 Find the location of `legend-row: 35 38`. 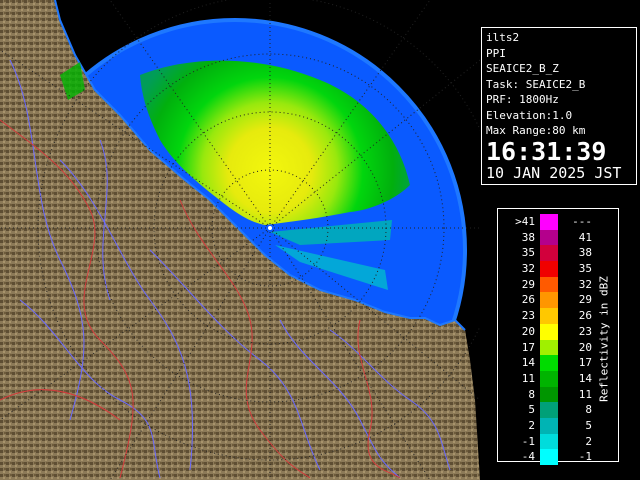

legend-row: 35 38 is located at coordinates (548, 253).